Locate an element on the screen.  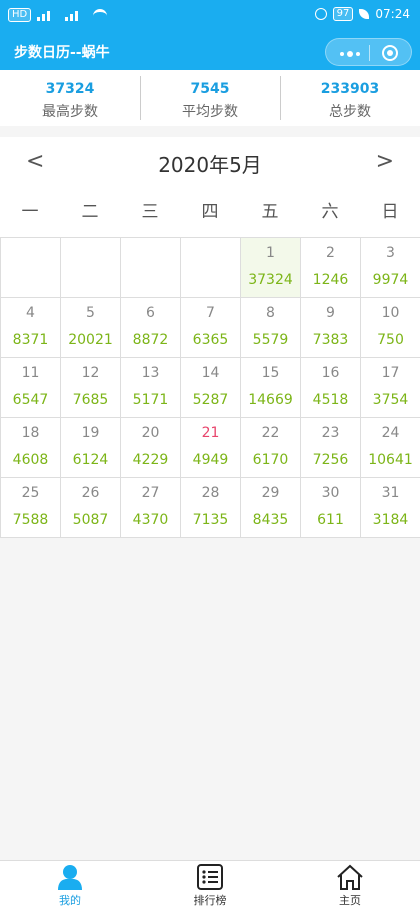
calendar-day-cell: 5 20021 is located at coordinates (91, 328).